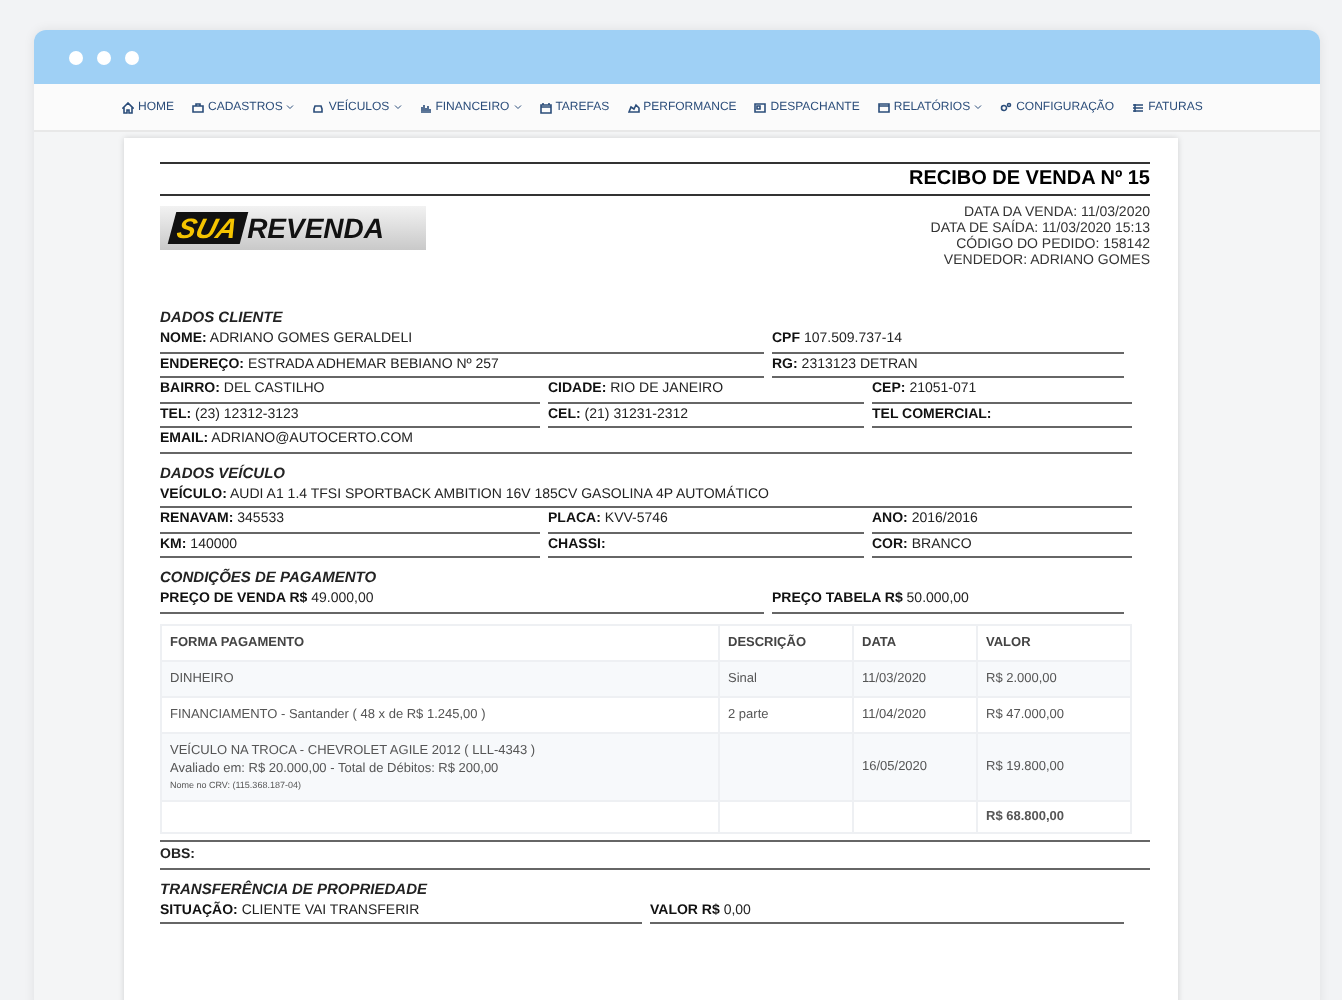 Image resolution: width=1342 pixels, height=1000 pixels. What do you see at coordinates (760, 107) in the screenshot?
I see `card-icon` at bounding box center [760, 107].